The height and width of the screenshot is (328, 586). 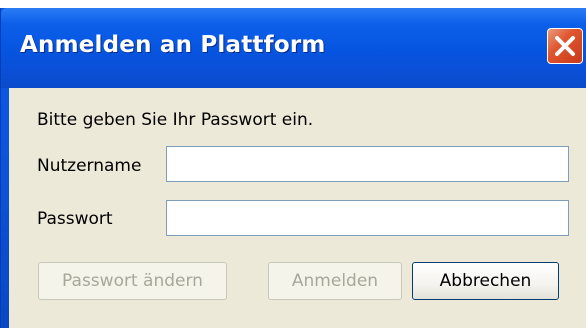 What do you see at coordinates (75, 219) in the screenshot?
I see `password-label: Passwort` at bounding box center [75, 219].